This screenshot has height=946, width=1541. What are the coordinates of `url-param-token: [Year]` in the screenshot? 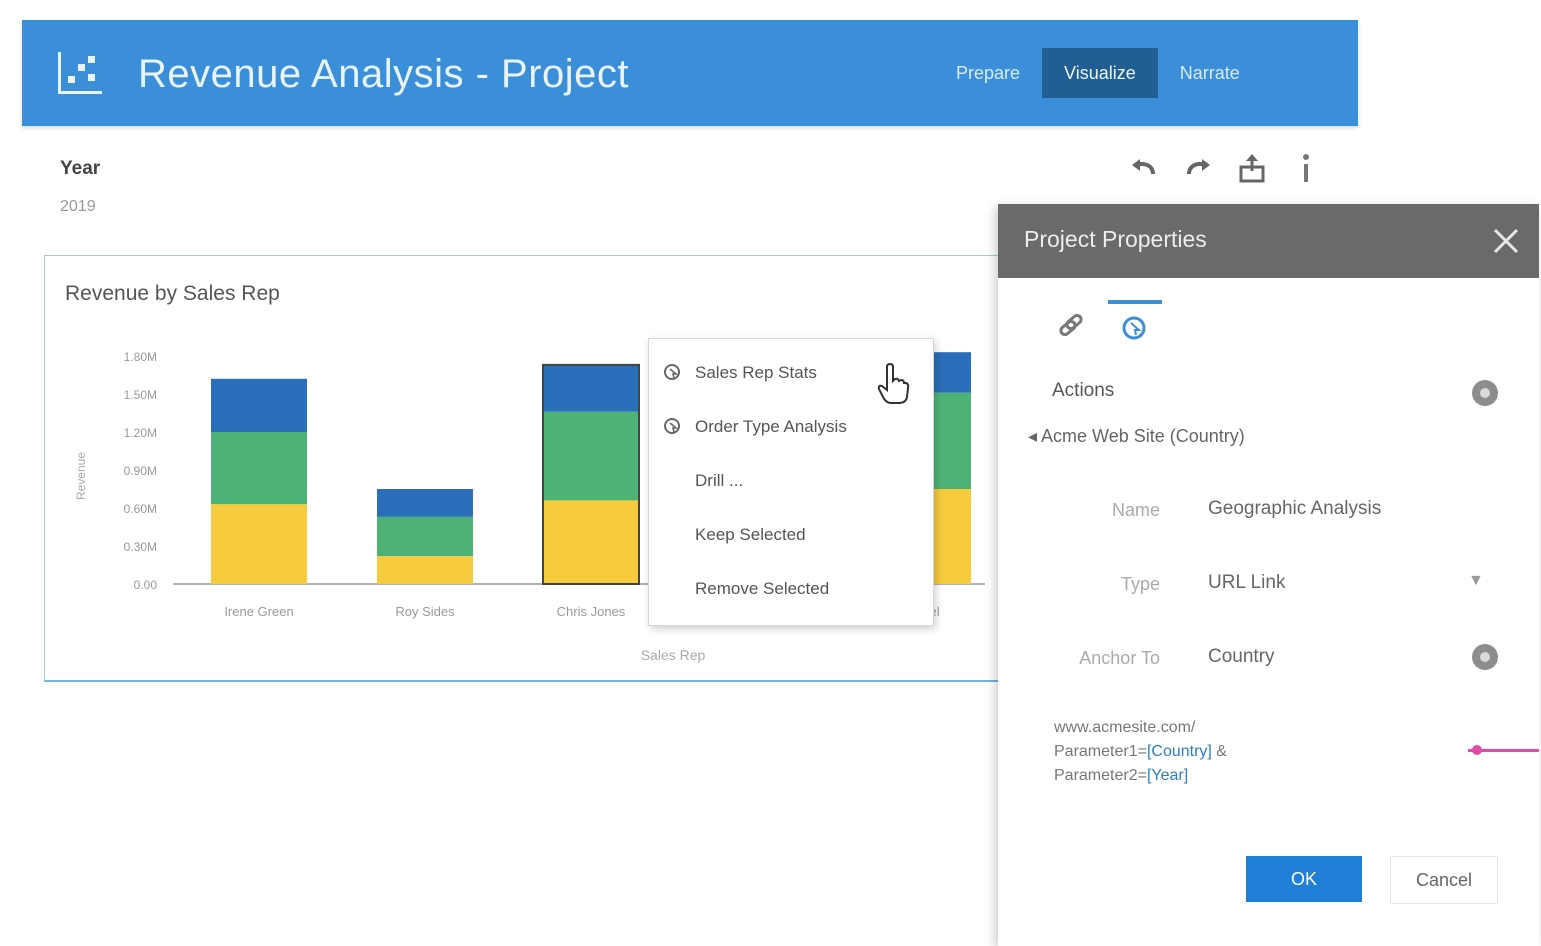 It's located at (1167, 775).